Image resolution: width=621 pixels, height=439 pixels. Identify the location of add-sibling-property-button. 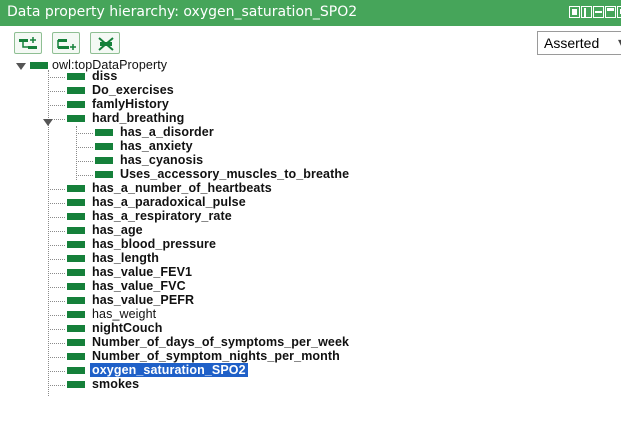
(66, 43).